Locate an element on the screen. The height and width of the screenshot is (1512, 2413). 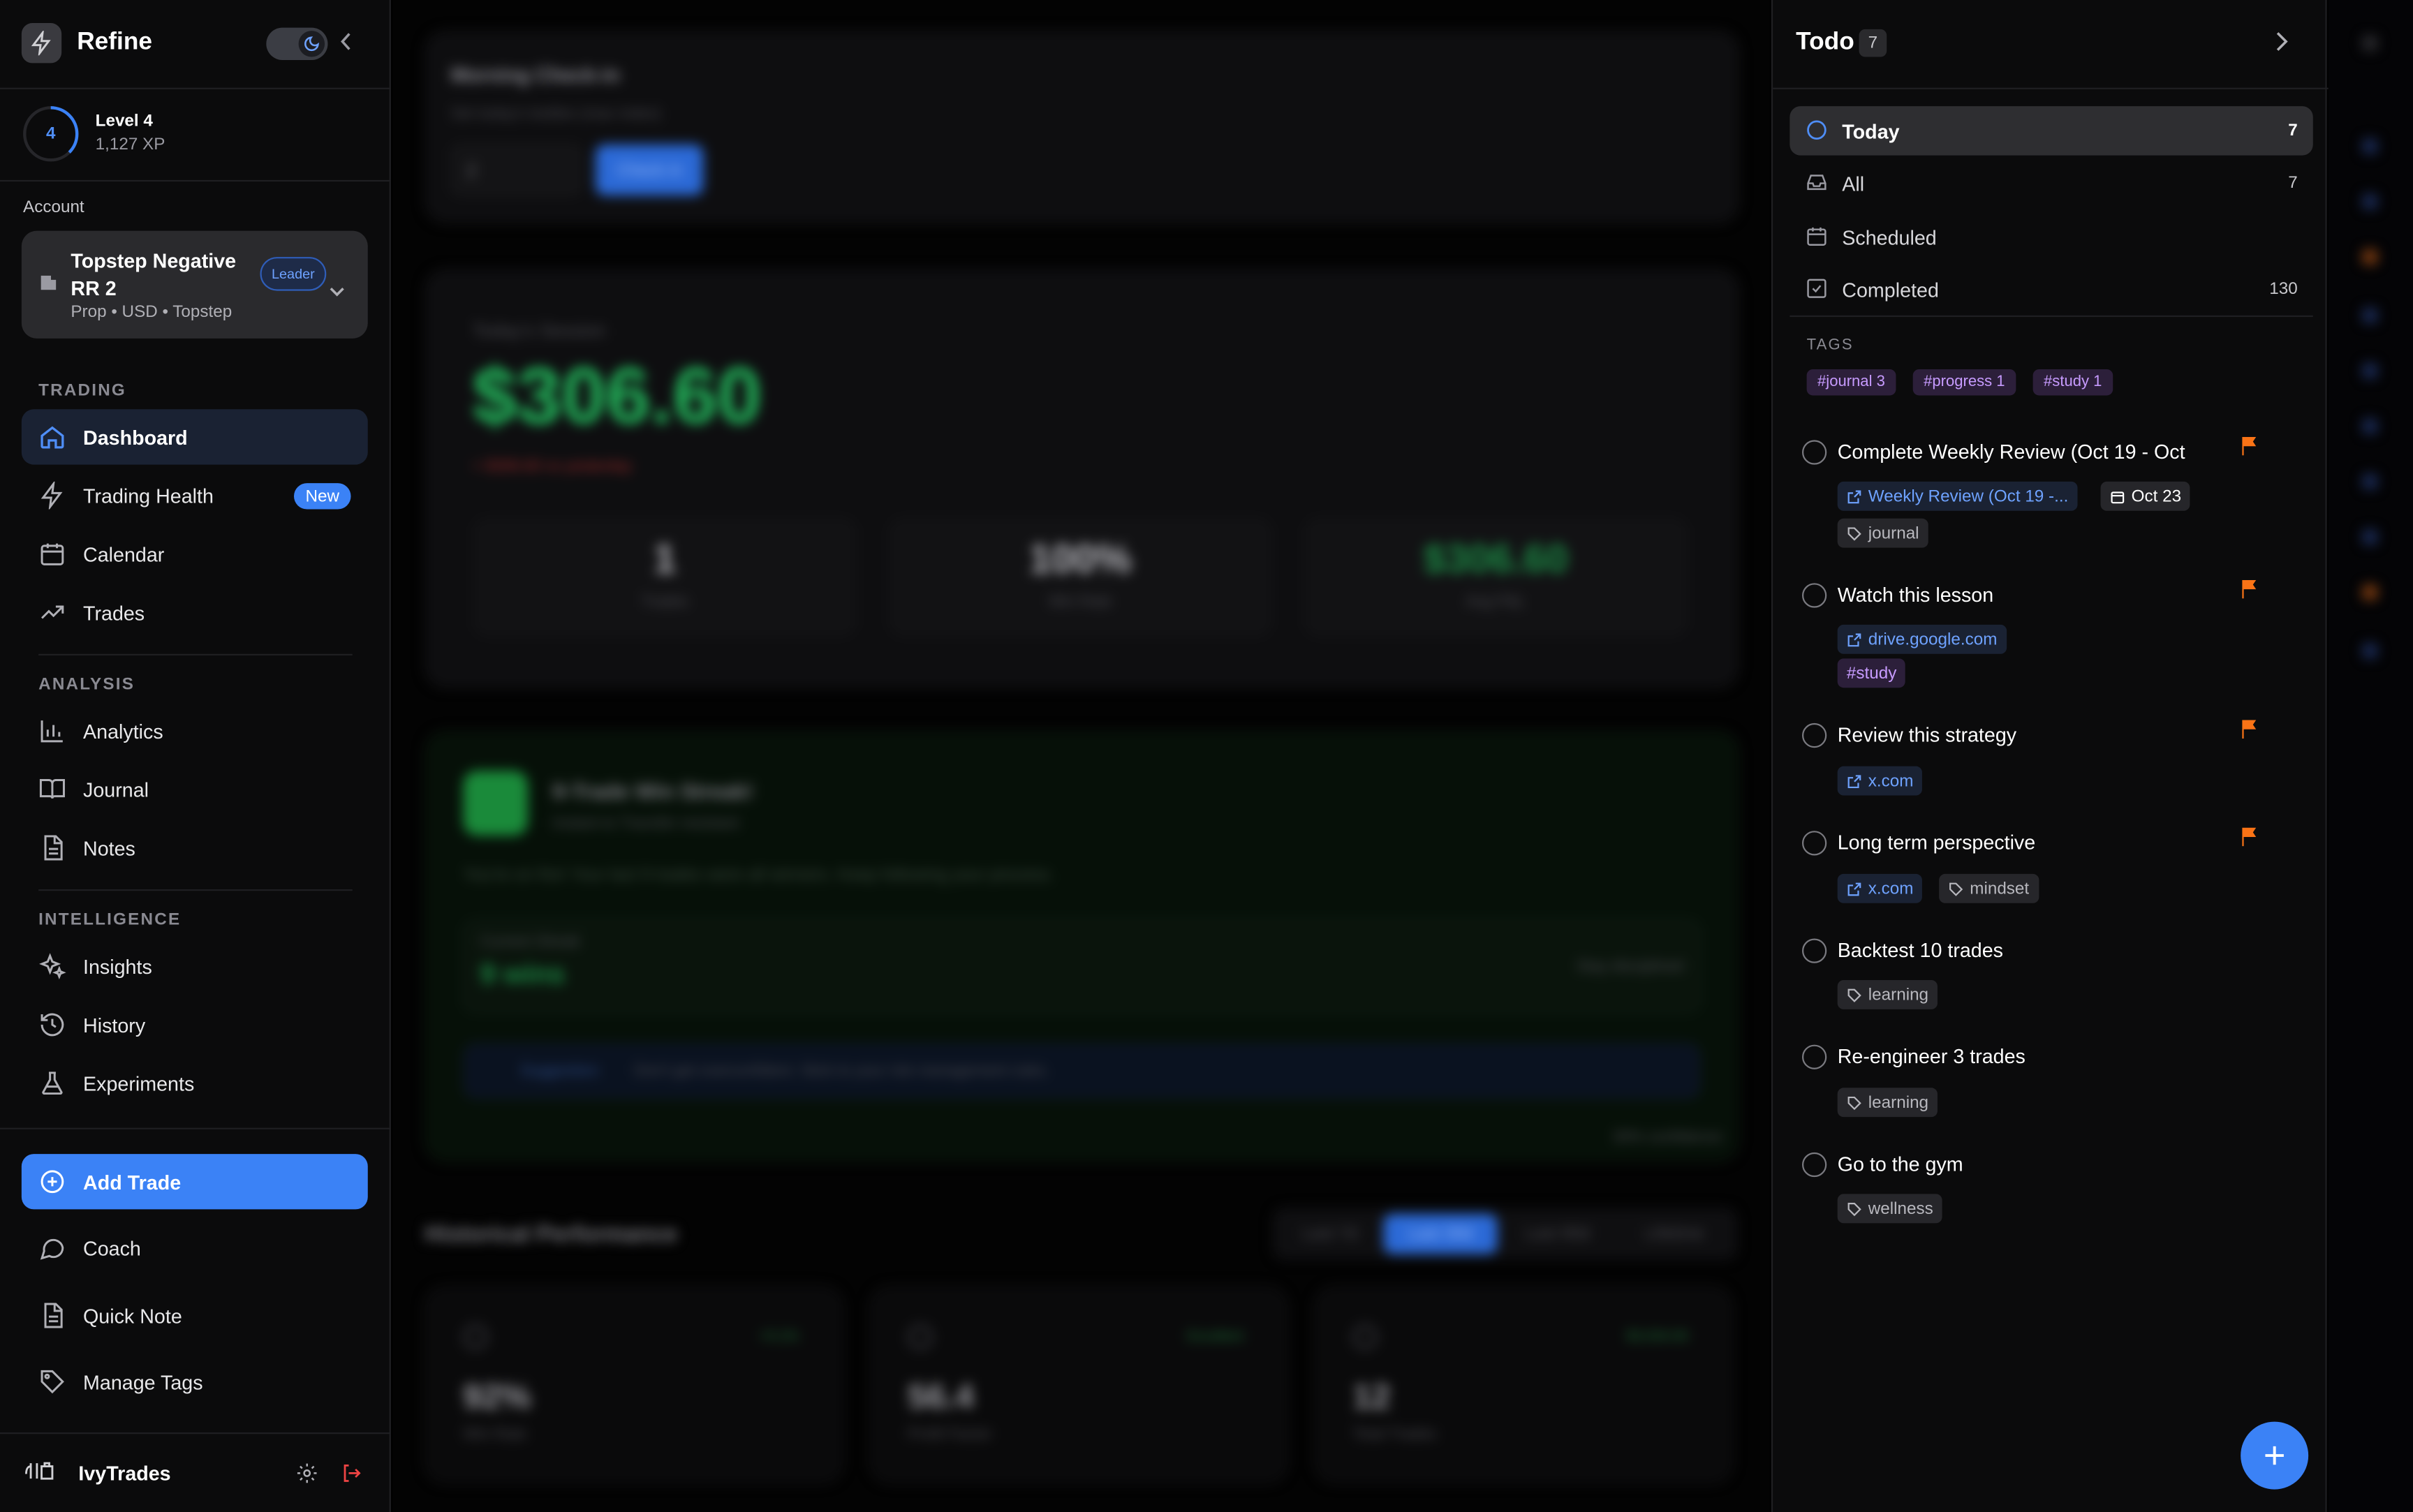
task-title: Backtest 10 trades is located at coordinates (1920, 950).